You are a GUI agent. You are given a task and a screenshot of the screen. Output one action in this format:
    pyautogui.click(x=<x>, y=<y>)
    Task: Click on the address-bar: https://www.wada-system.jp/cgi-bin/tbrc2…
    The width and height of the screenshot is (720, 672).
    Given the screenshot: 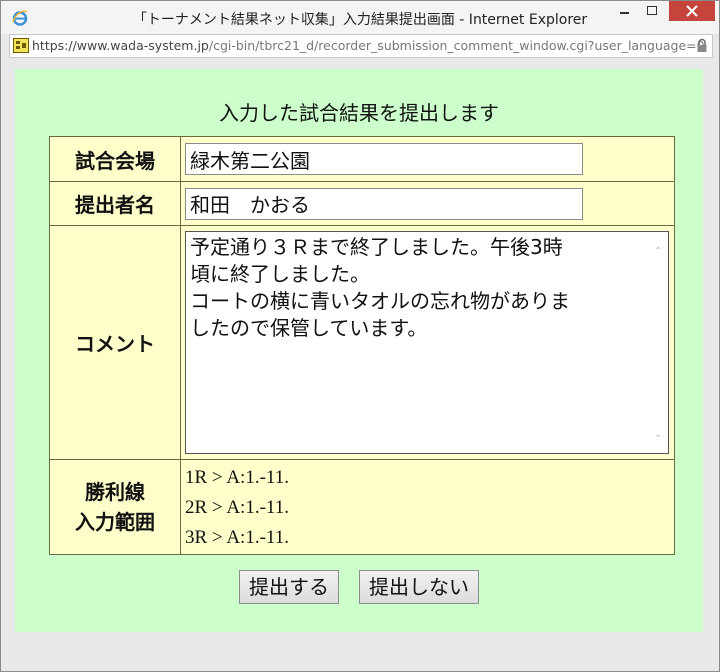 What is the action you would take?
    pyautogui.click(x=361, y=46)
    